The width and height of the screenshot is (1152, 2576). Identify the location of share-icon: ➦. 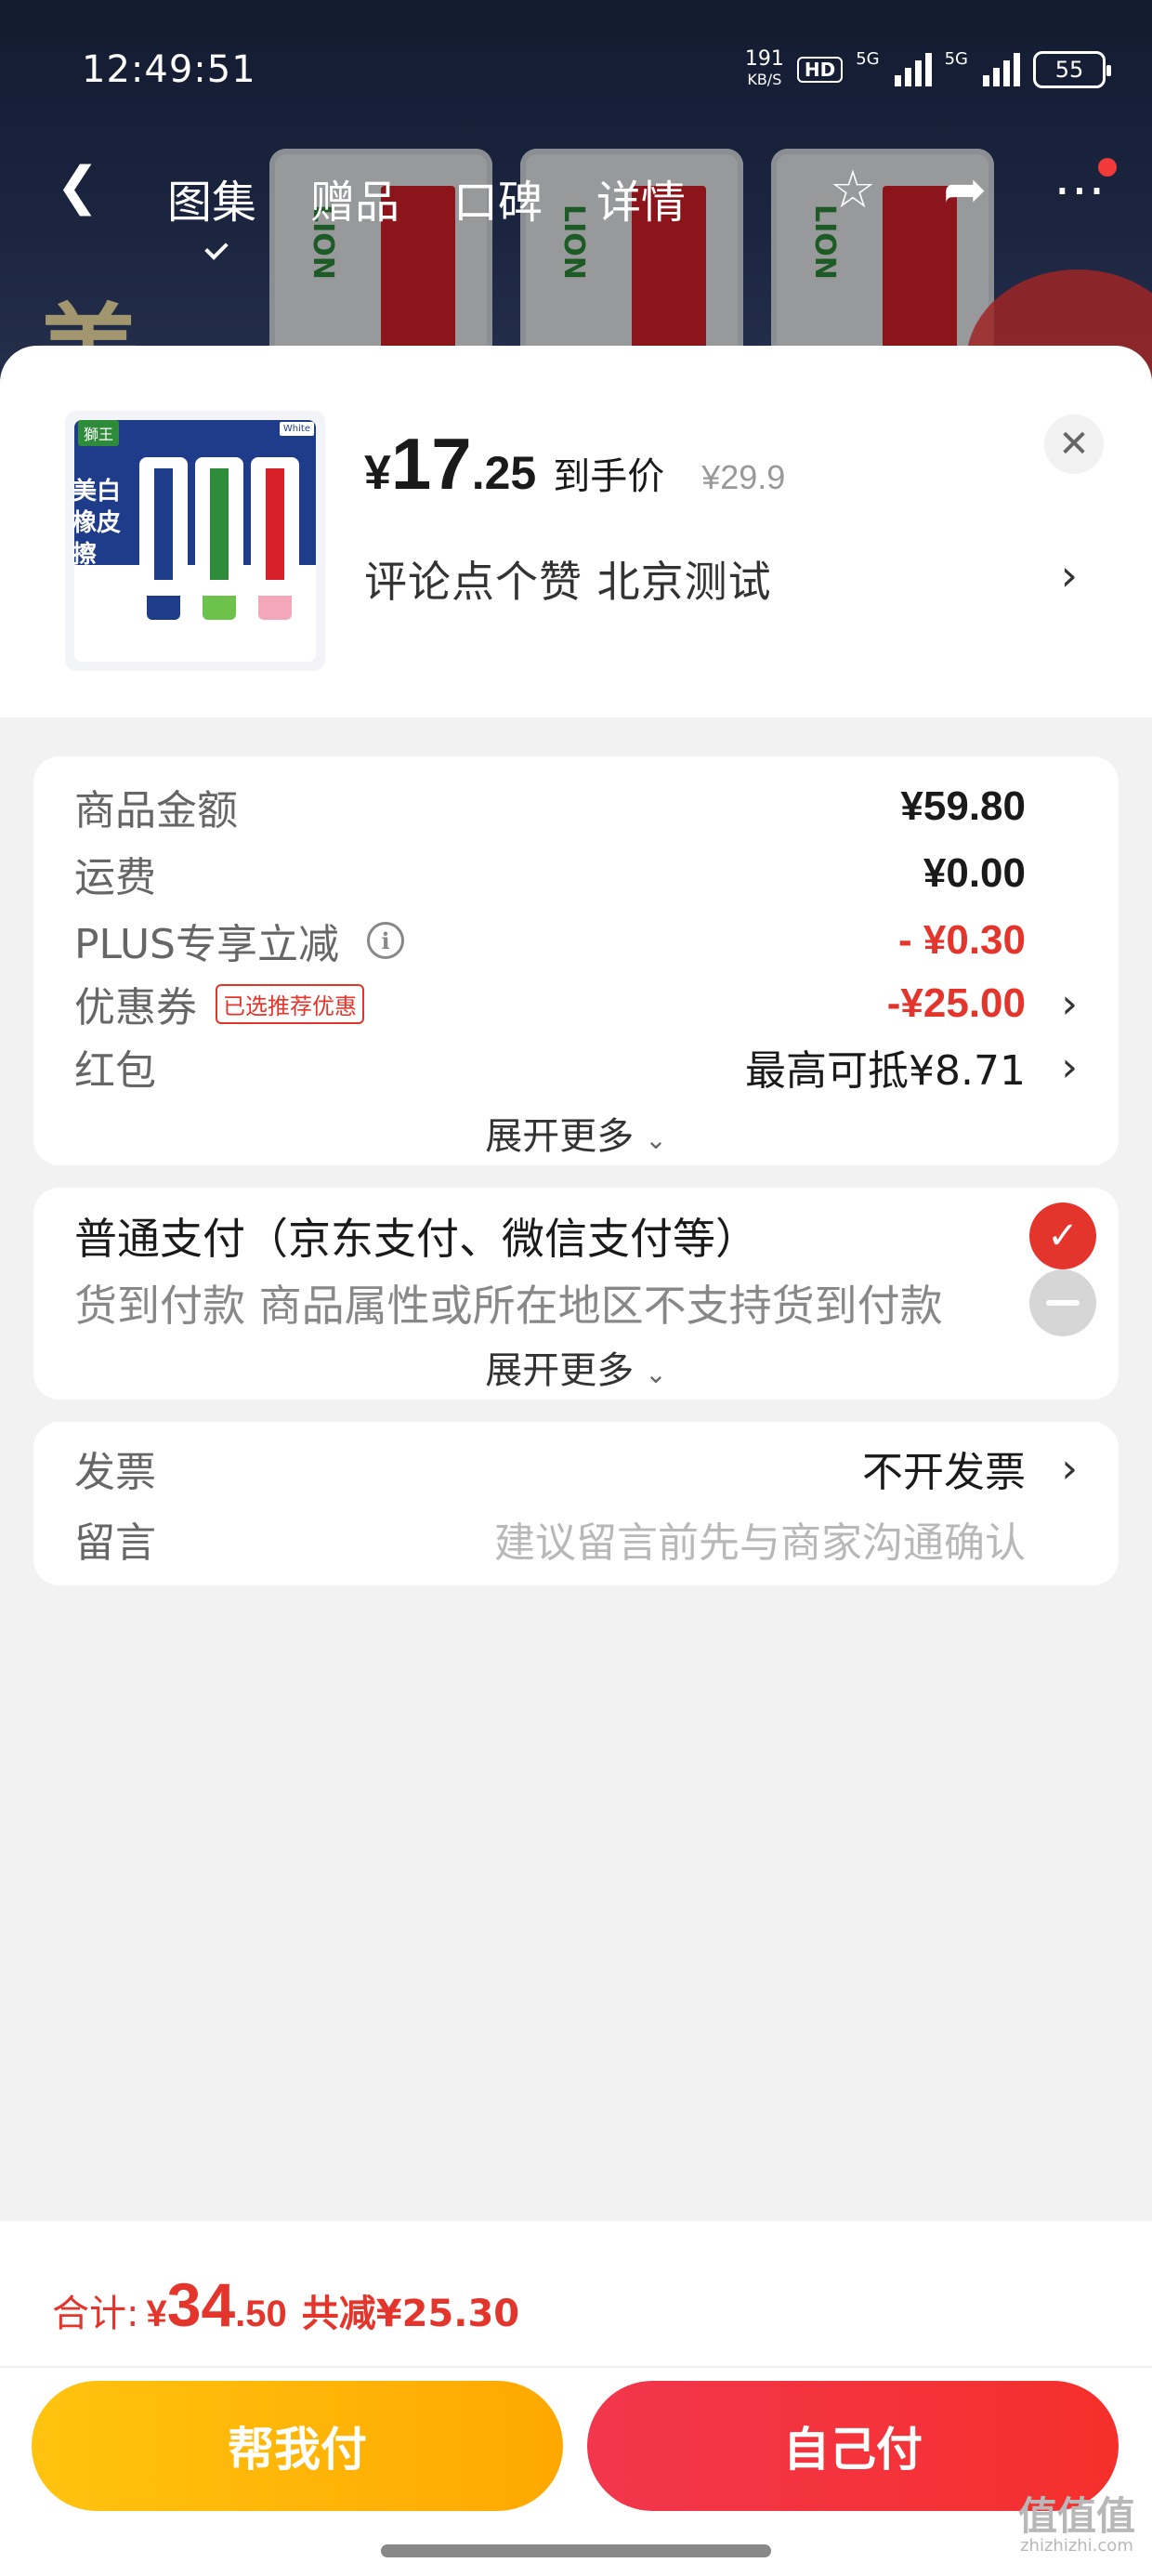
(965, 190).